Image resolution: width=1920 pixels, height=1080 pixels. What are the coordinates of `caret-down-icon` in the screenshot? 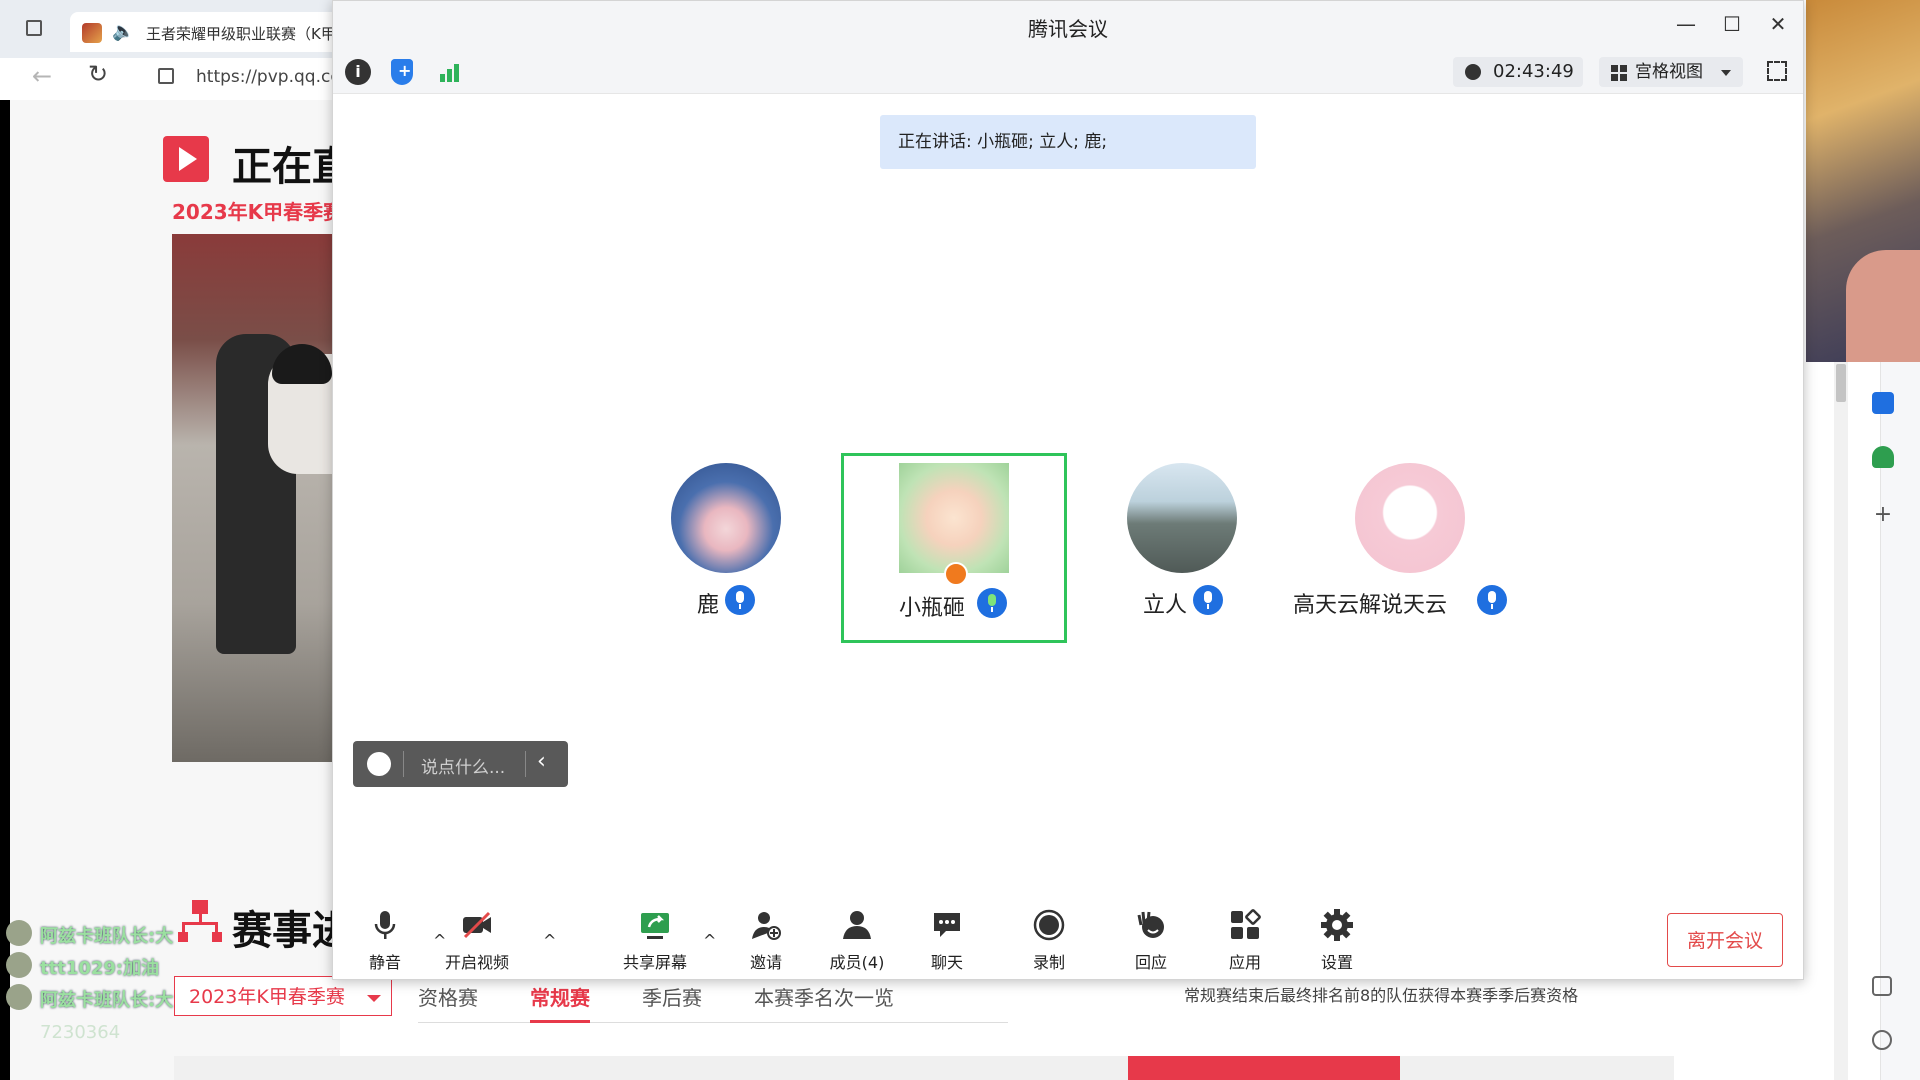 It's located at (374, 998).